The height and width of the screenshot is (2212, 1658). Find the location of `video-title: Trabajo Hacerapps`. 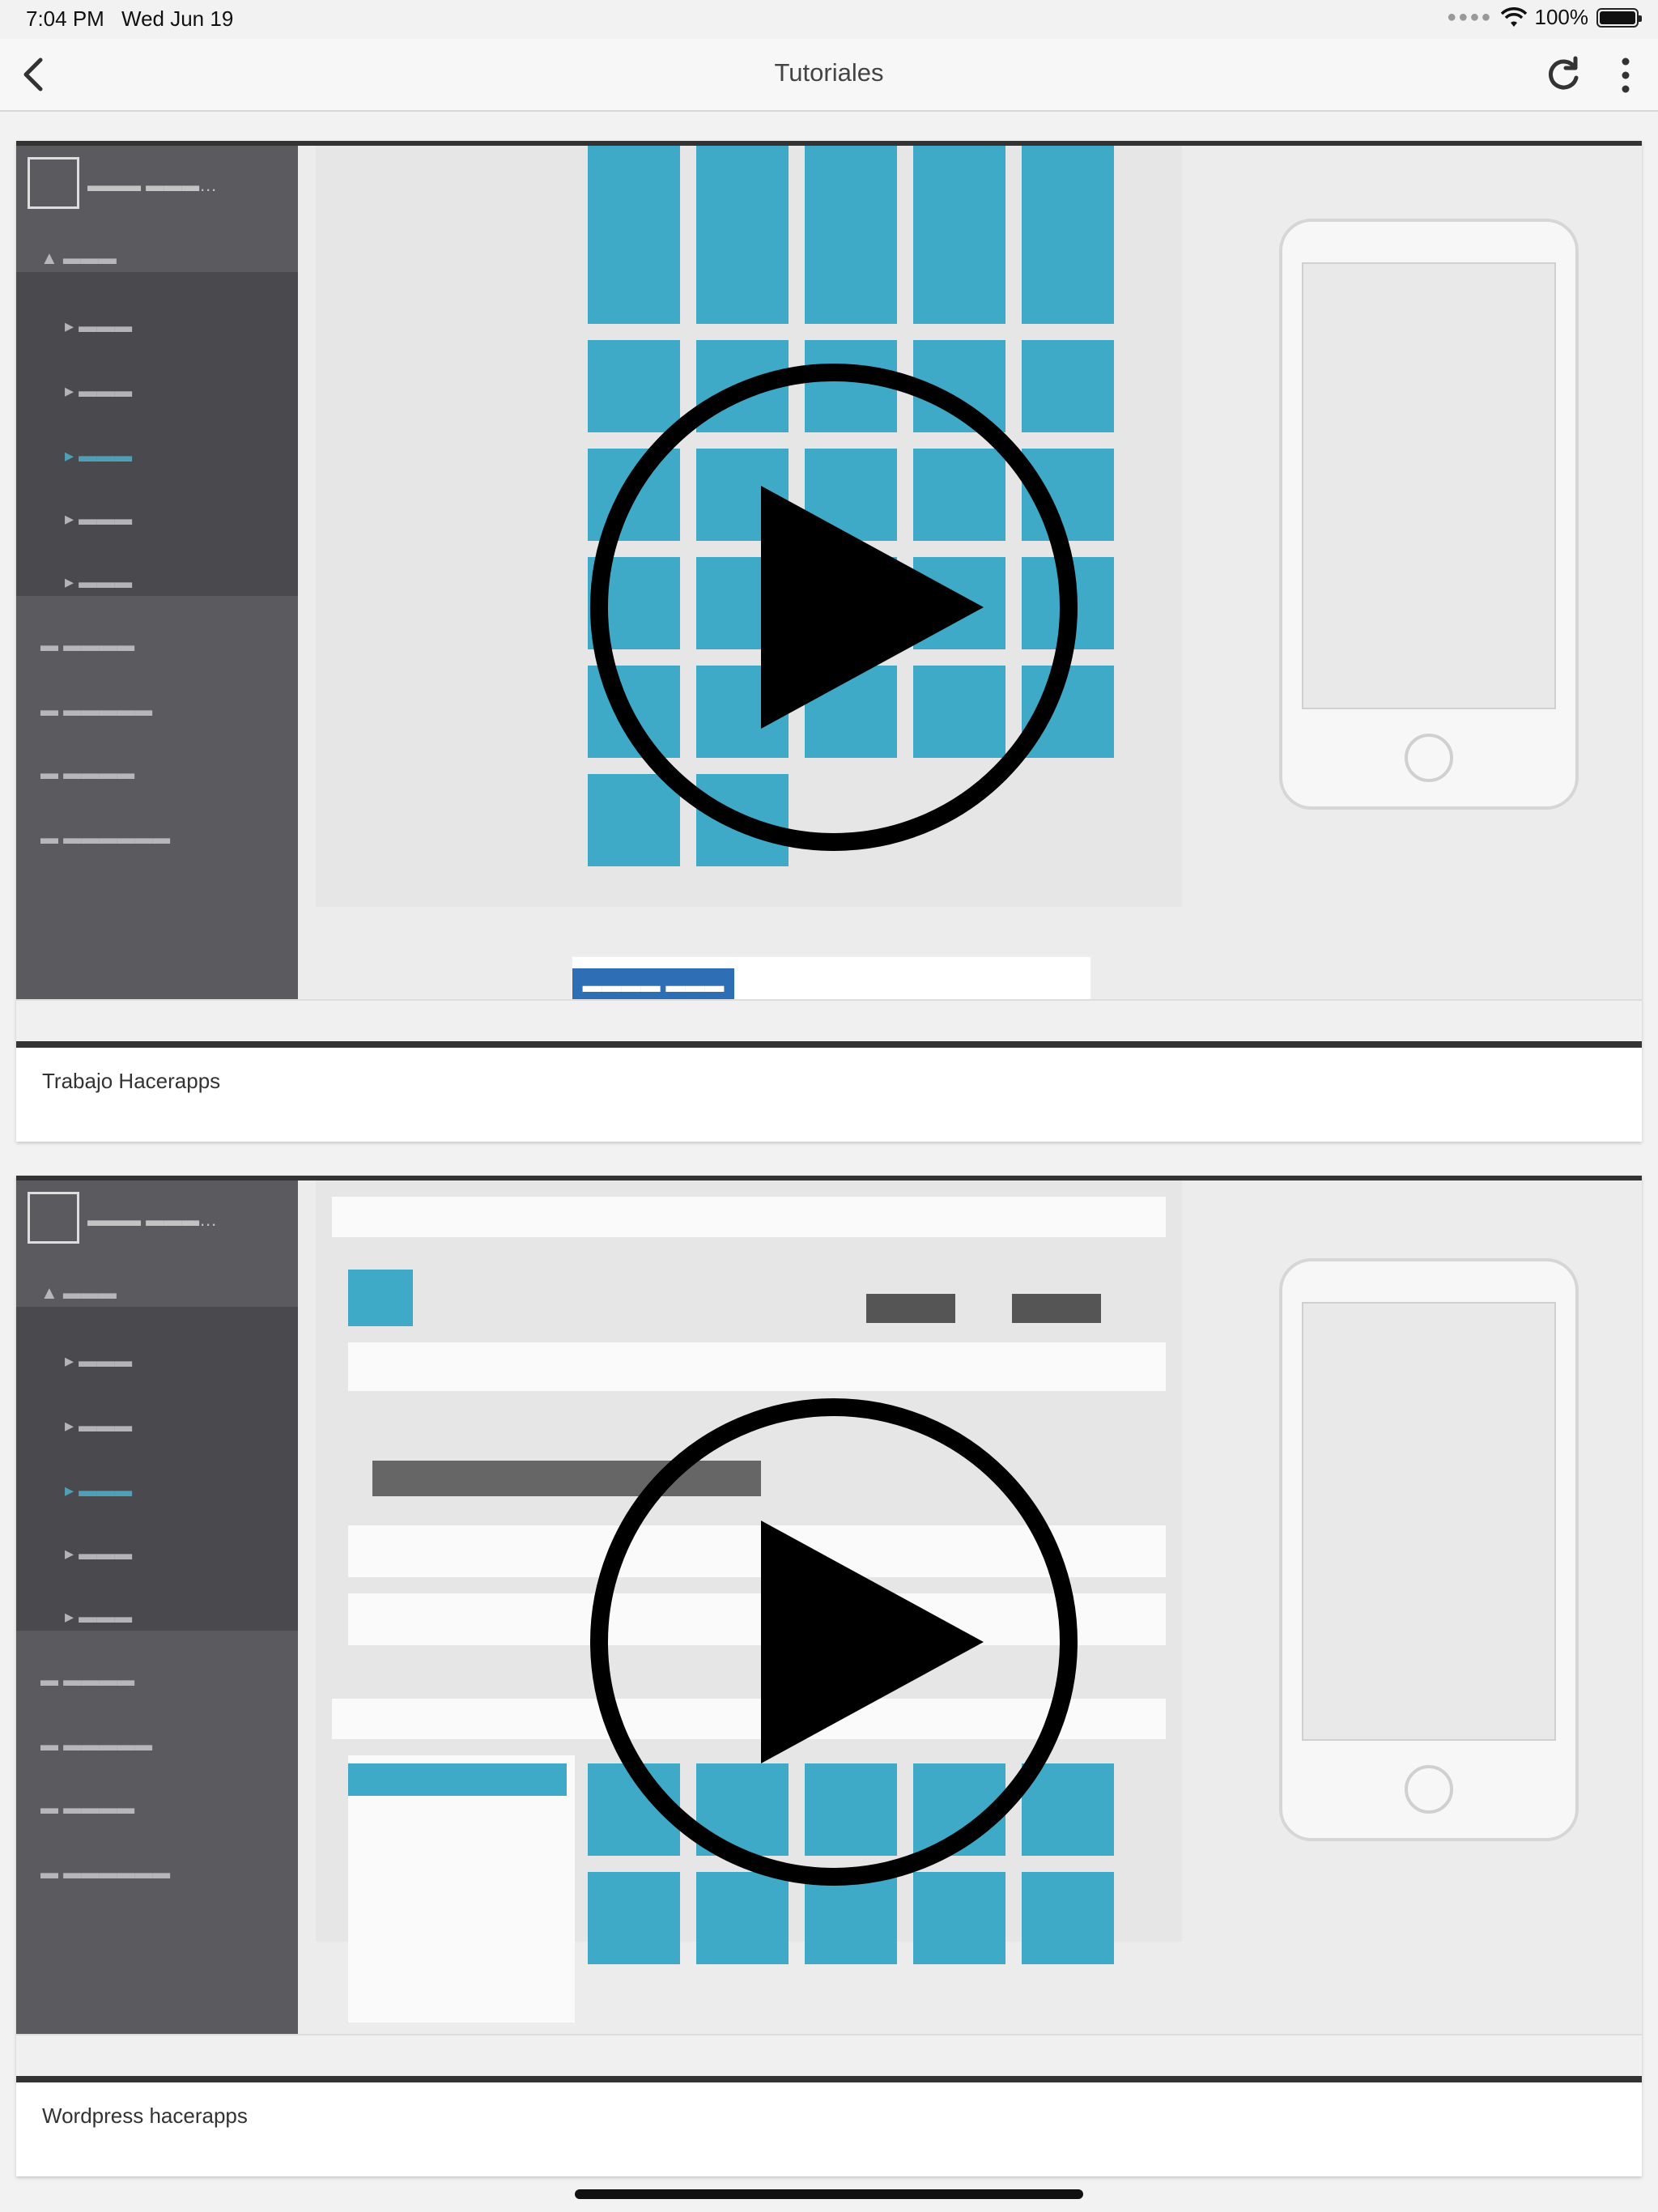

video-title: Trabajo Hacerapps is located at coordinates (131, 1081).